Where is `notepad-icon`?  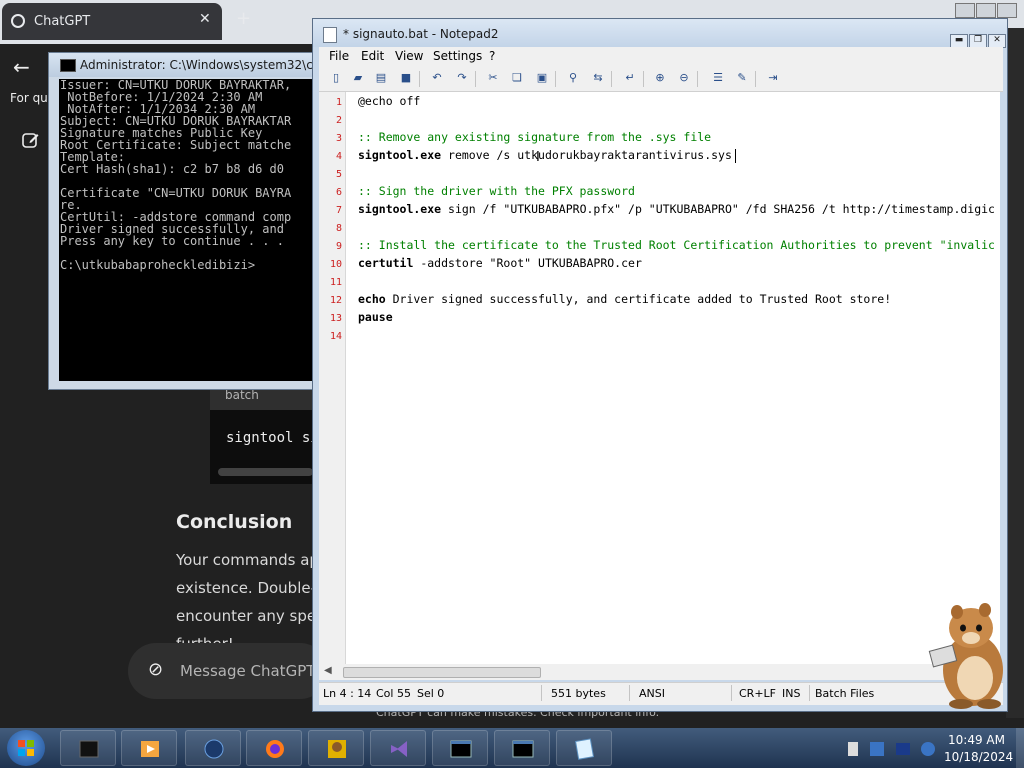
notepad-icon is located at coordinates (330, 35).